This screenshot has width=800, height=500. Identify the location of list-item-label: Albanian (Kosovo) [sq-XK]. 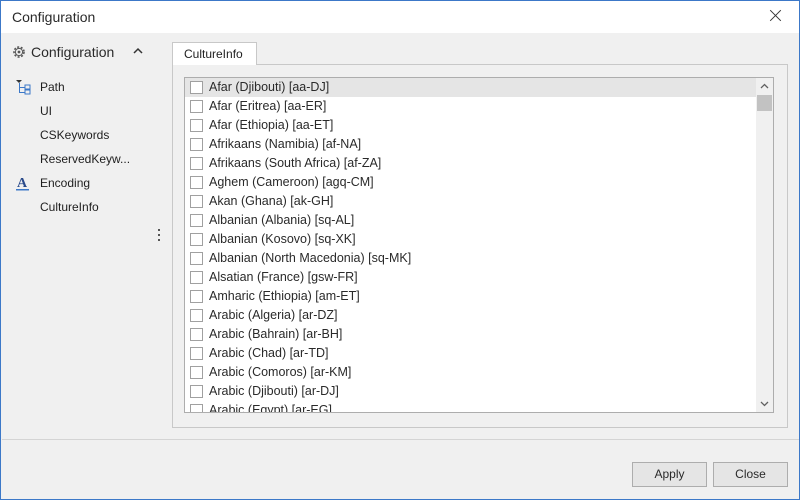
(282, 239).